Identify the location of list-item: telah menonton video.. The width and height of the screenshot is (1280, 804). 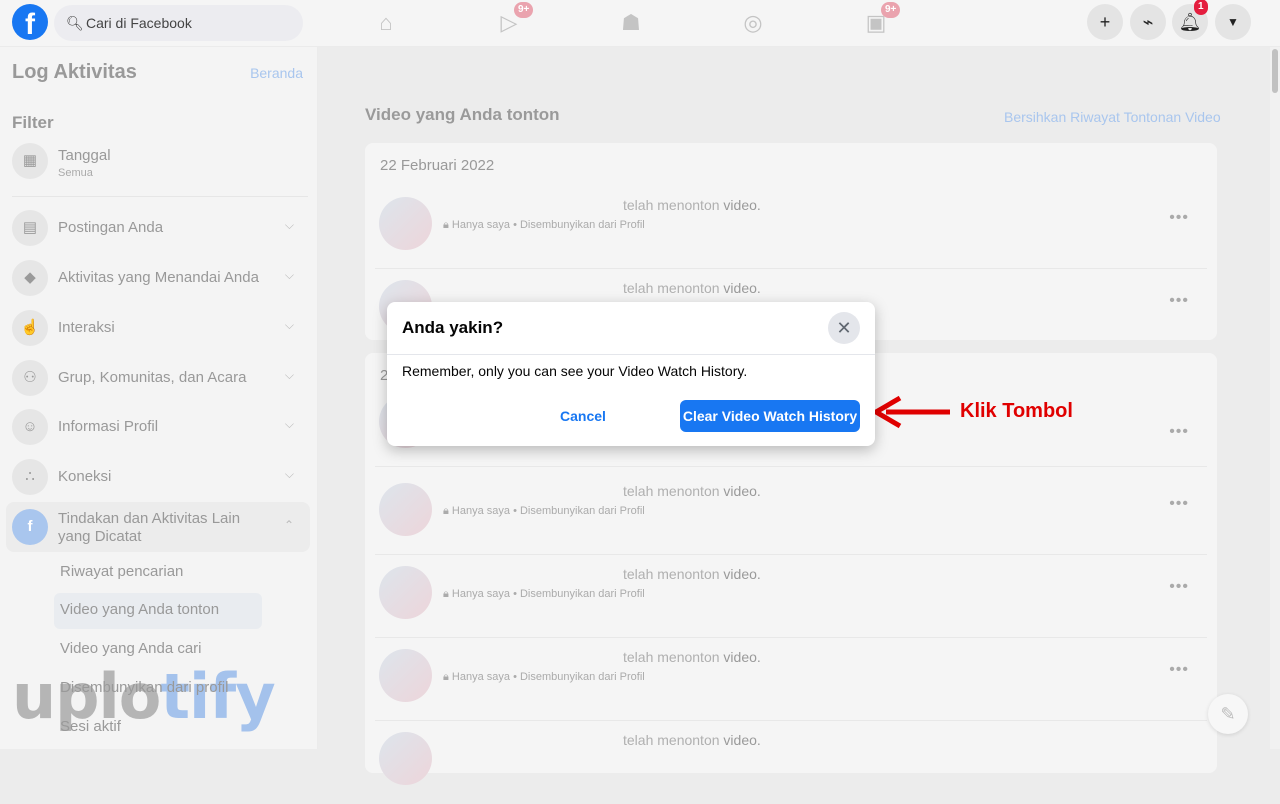
(791, 763).